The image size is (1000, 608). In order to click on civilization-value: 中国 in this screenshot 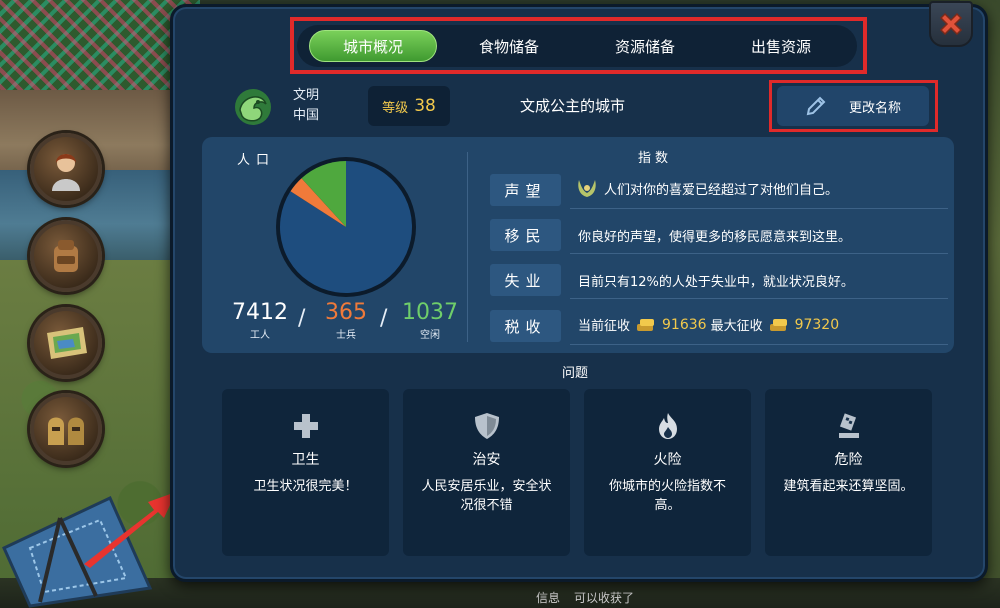, I will do `click(306, 115)`.